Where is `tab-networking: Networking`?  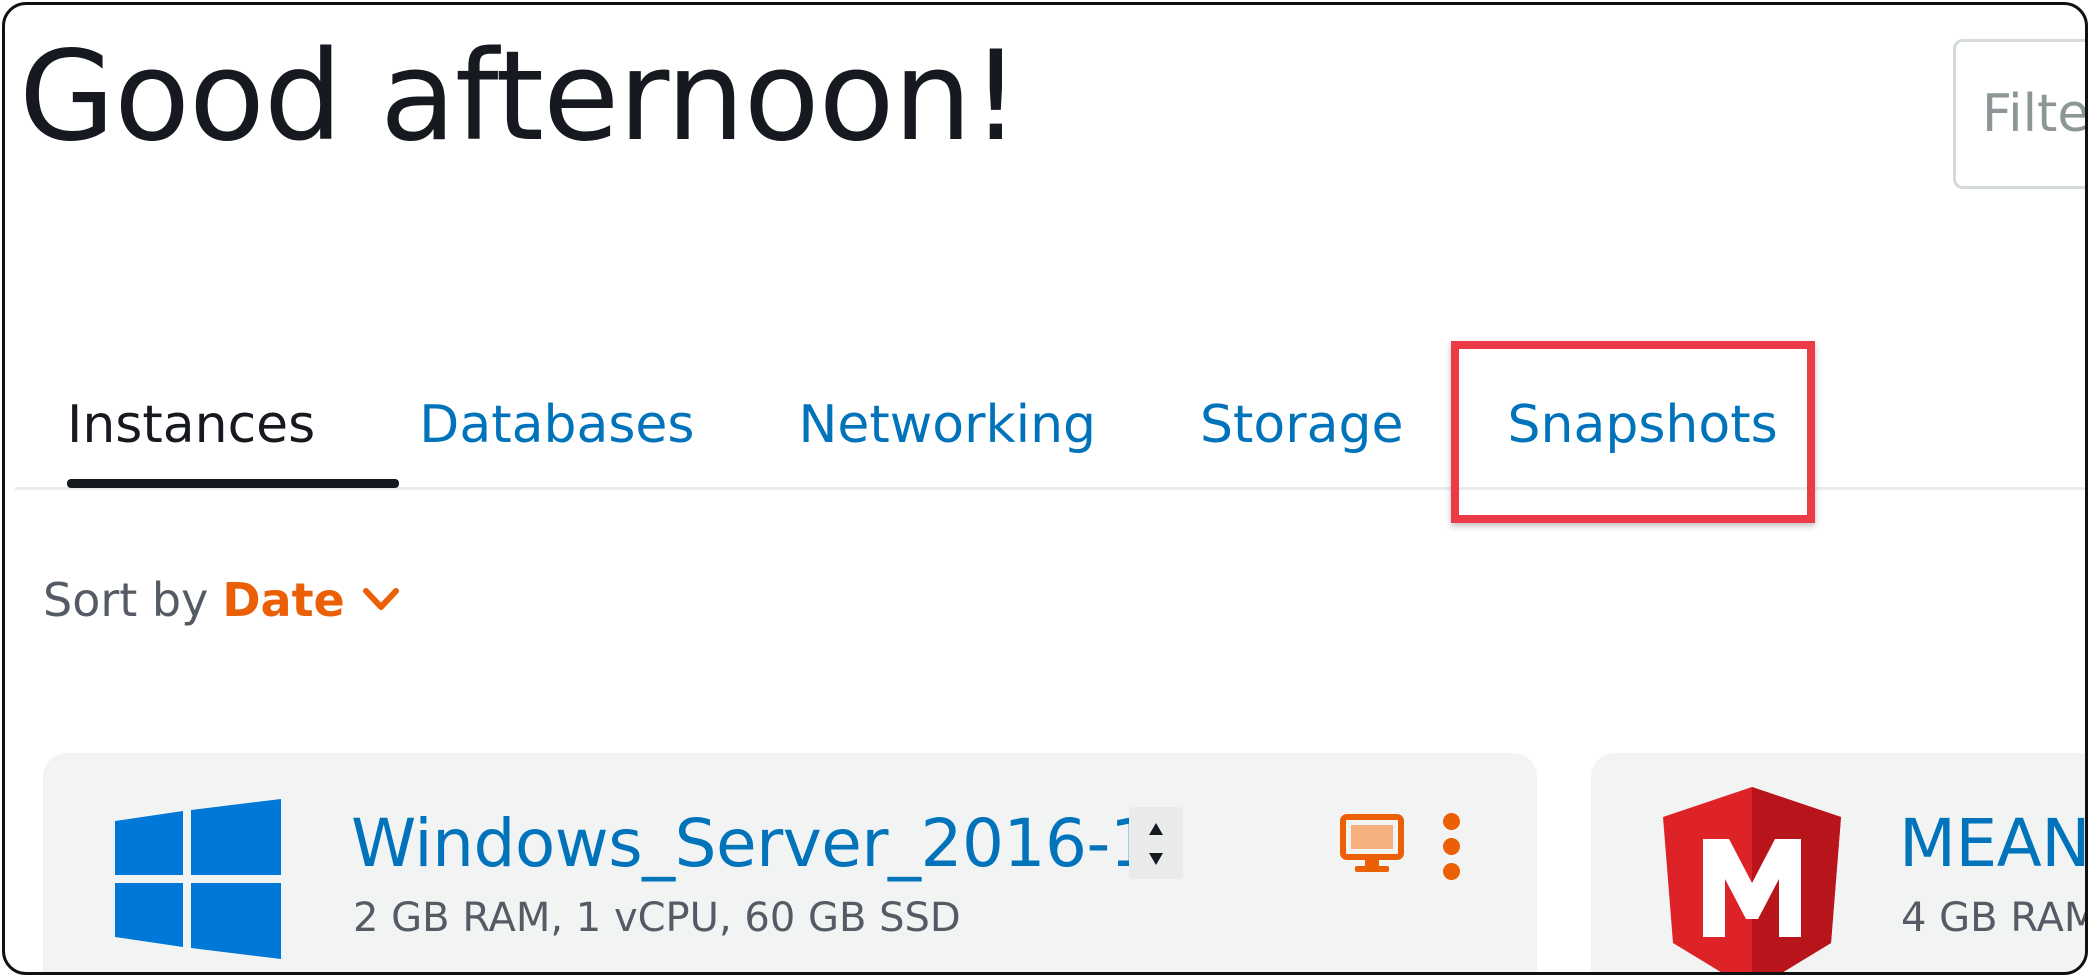
tab-networking: Networking is located at coordinates (948, 430).